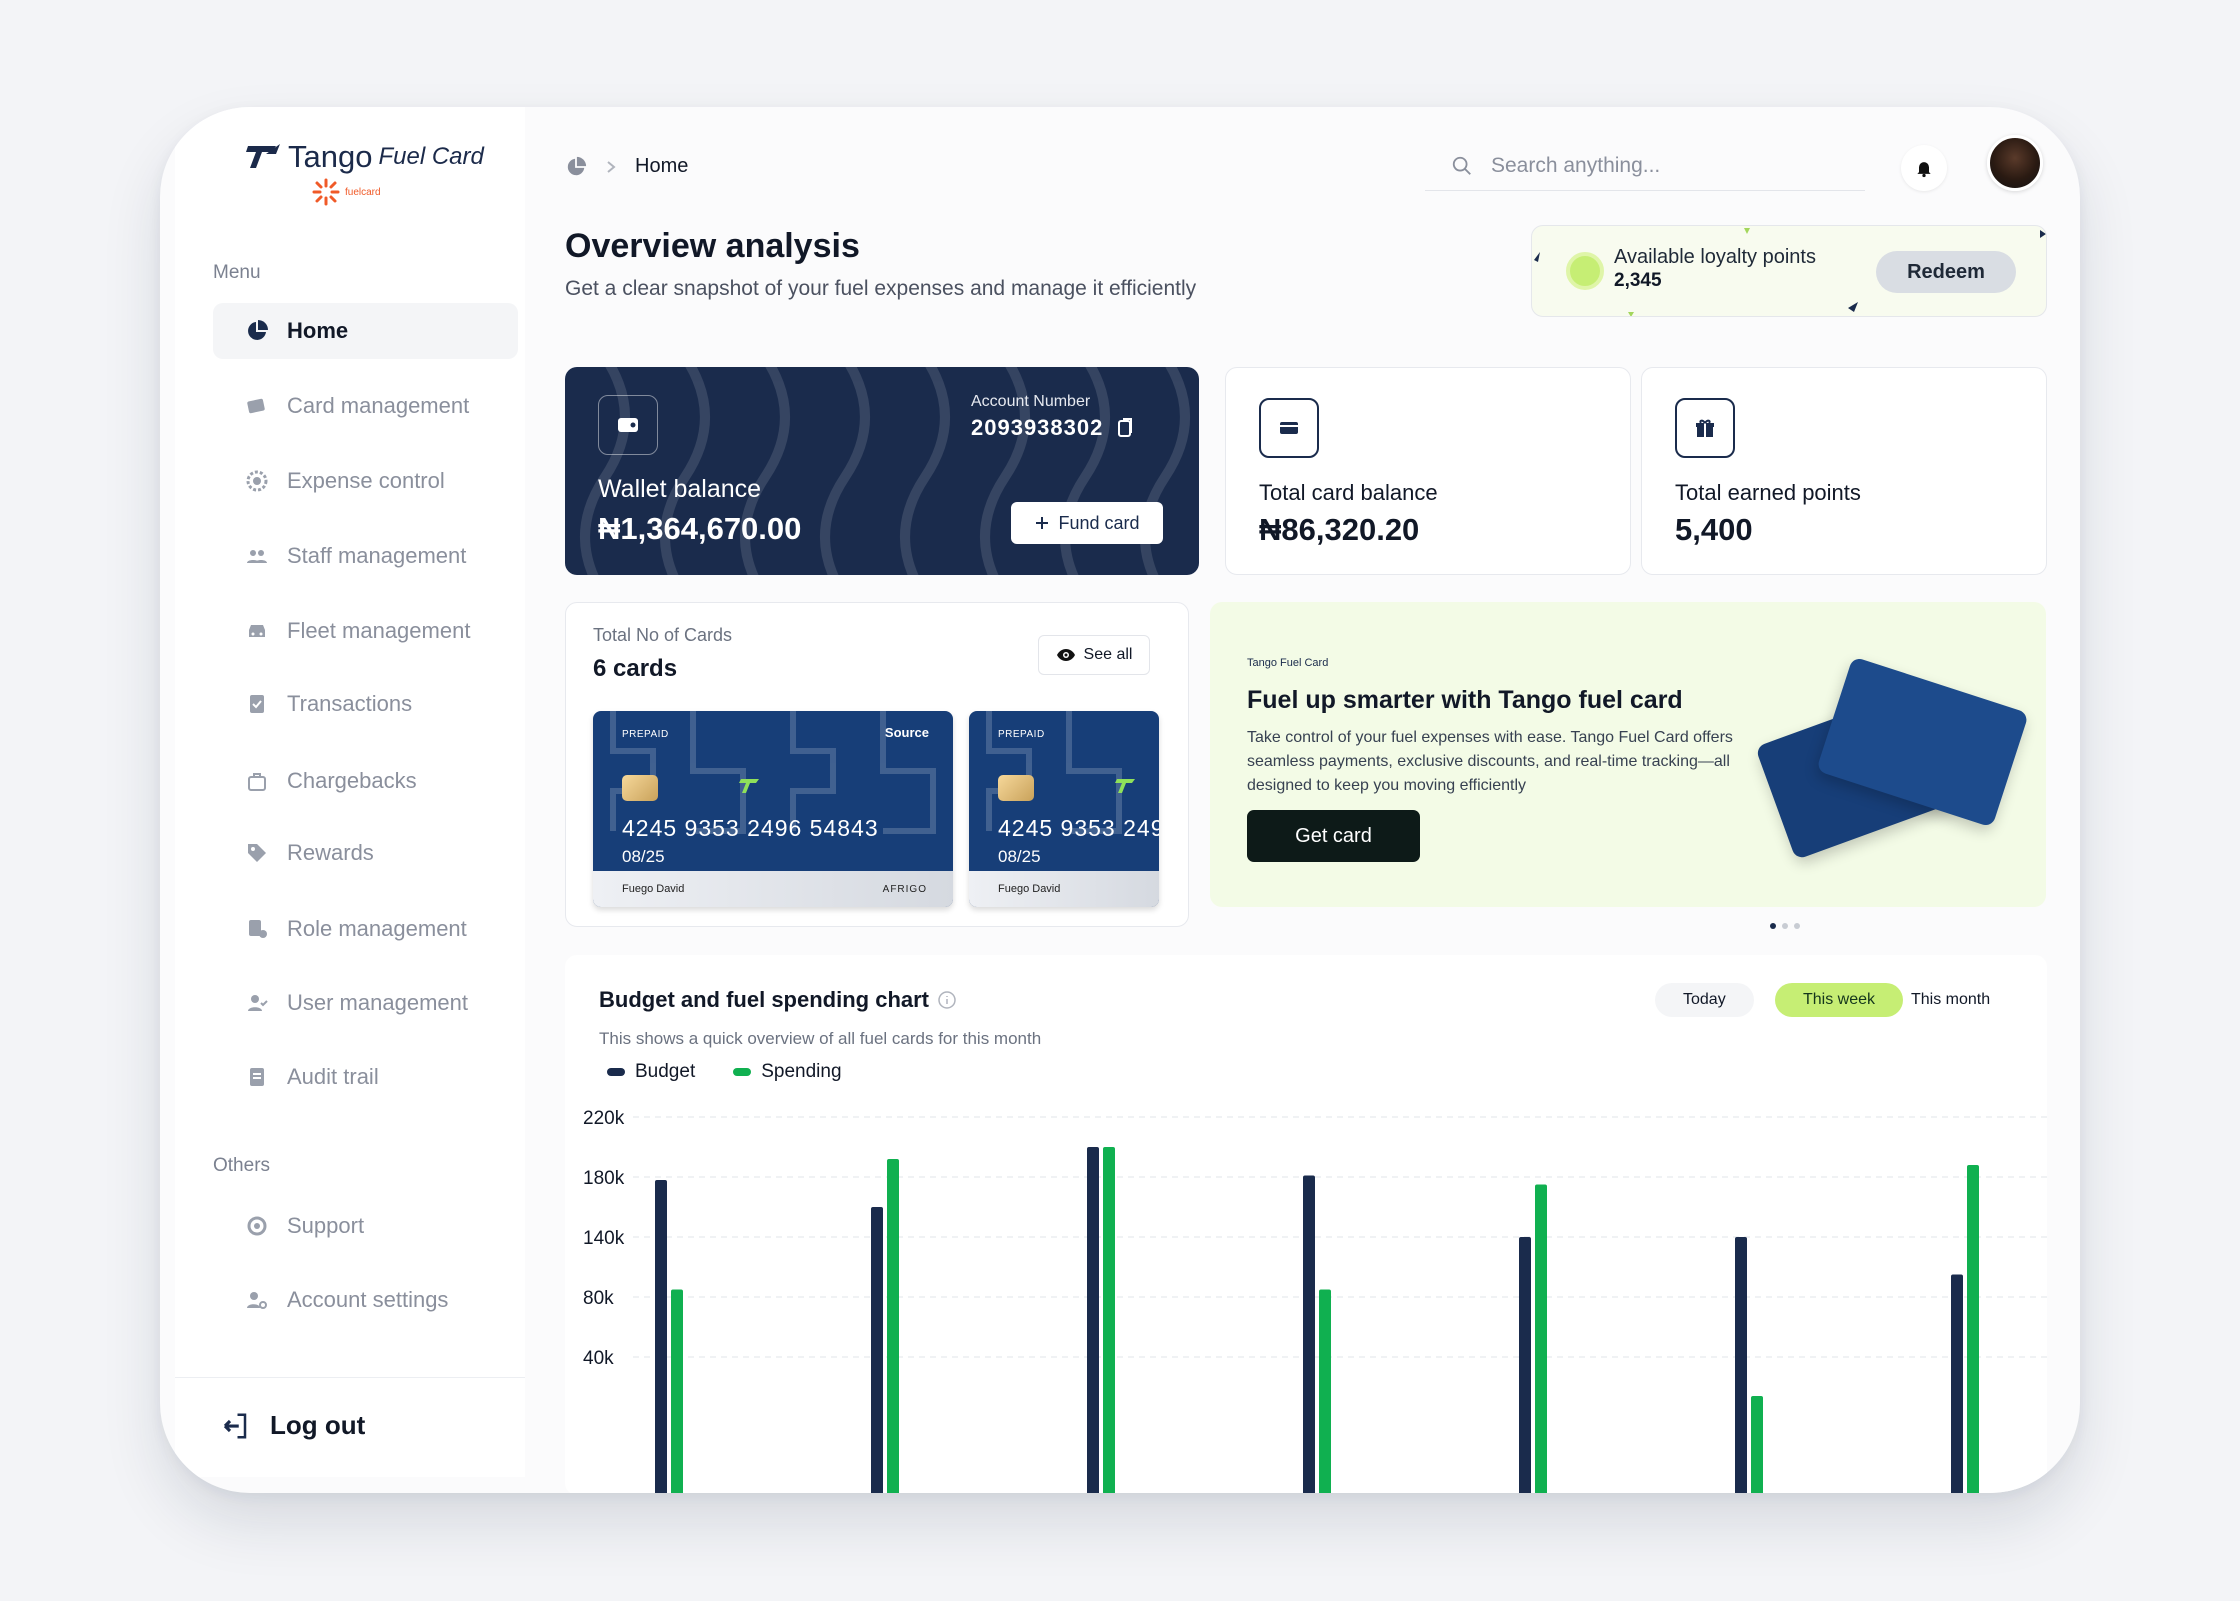  I want to click on sidebar-item-label: Card management, so click(378, 405).